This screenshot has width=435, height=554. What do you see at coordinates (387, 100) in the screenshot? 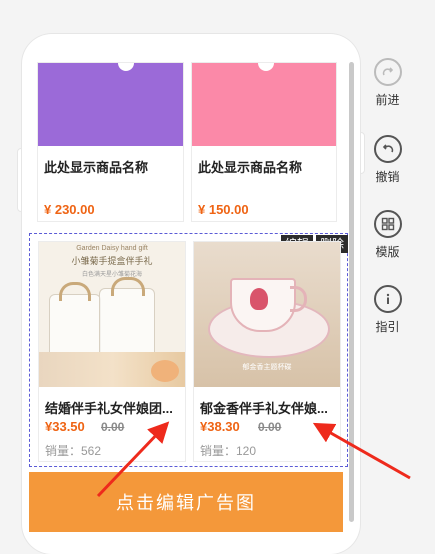
I see `redo-label: 前进` at bounding box center [387, 100].